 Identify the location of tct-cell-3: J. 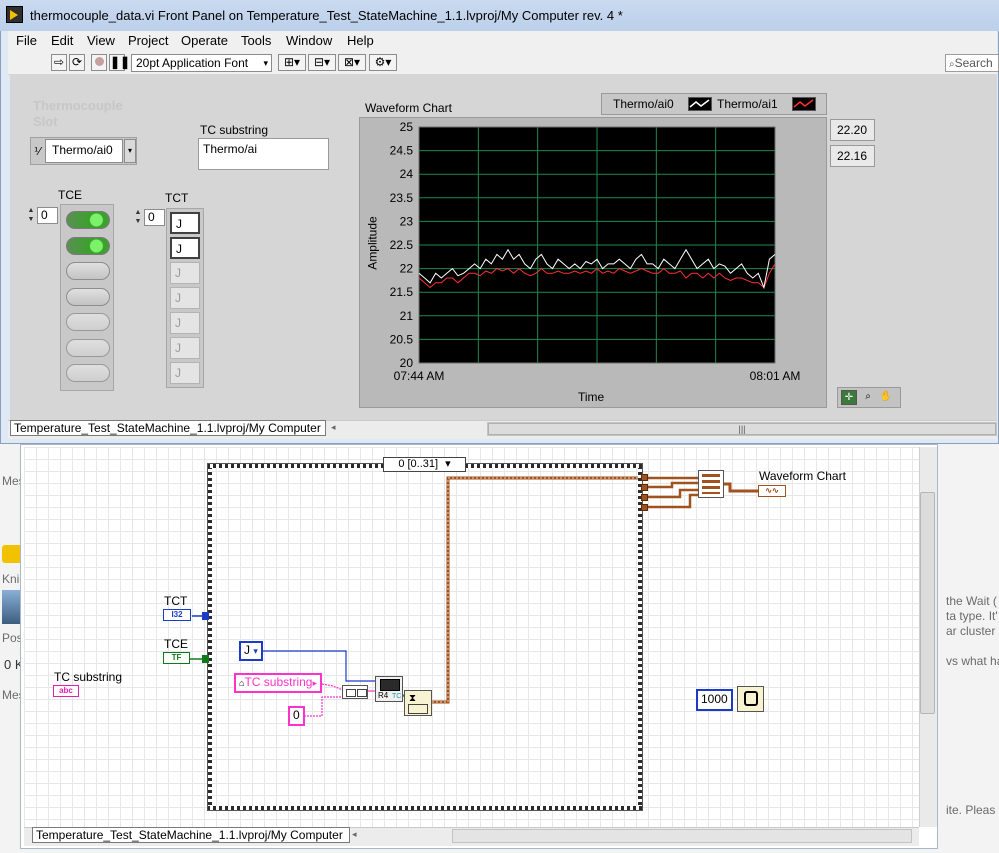
(185, 298).